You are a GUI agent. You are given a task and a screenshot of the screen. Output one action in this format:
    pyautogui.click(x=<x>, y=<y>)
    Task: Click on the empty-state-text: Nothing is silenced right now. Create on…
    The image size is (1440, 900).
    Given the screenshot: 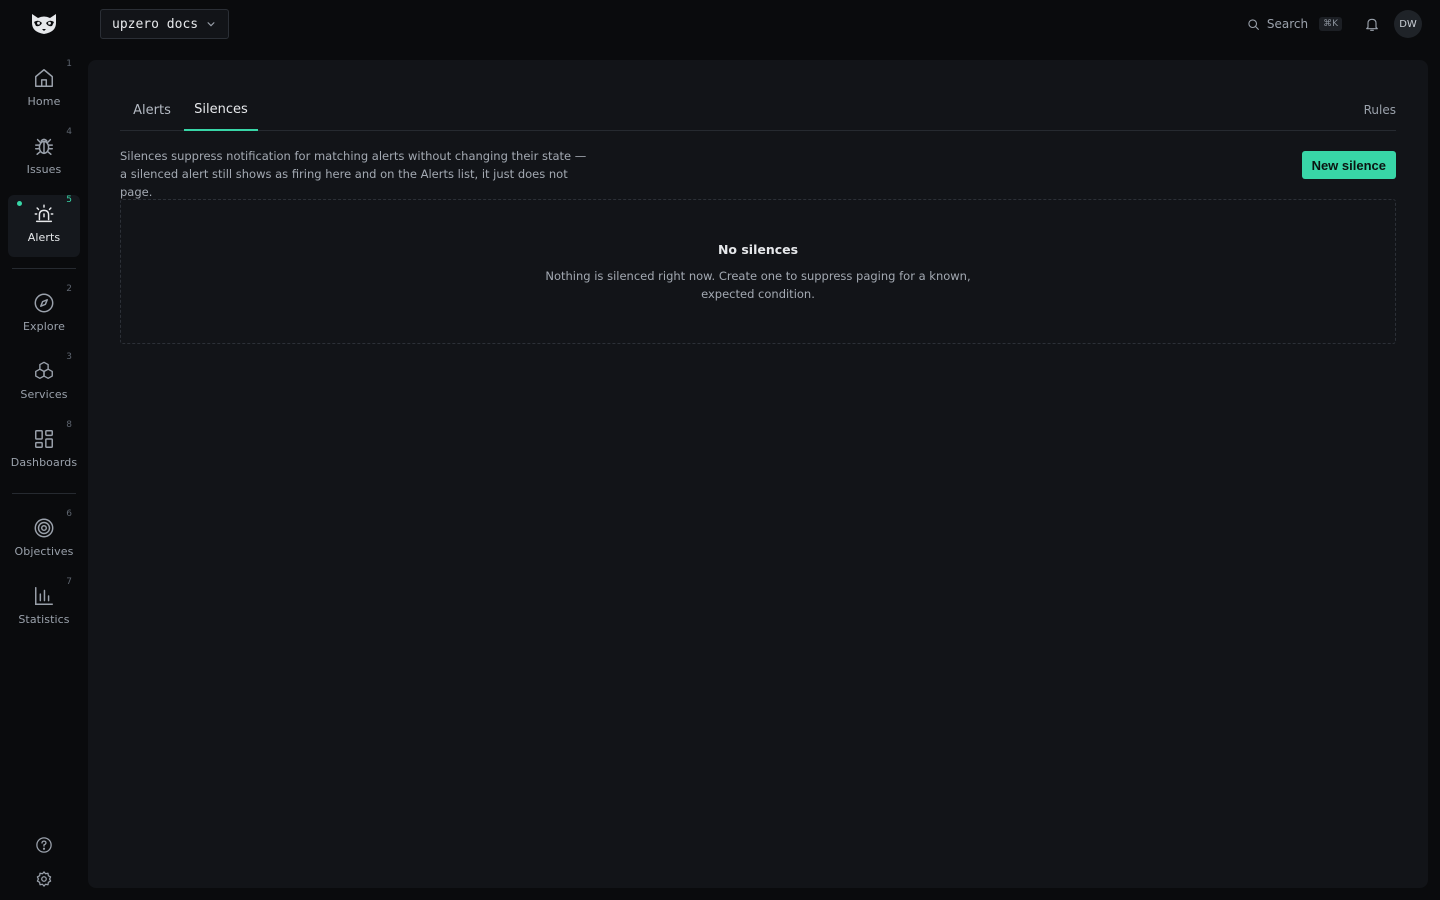 What is the action you would take?
    pyautogui.click(x=758, y=285)
    